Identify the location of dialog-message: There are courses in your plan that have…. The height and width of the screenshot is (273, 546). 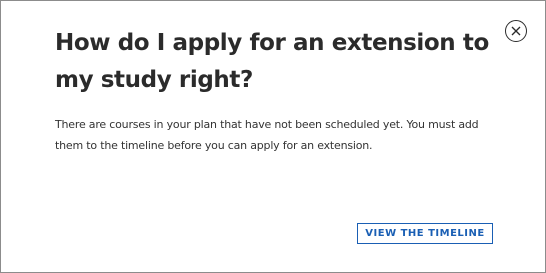
(267, 135).